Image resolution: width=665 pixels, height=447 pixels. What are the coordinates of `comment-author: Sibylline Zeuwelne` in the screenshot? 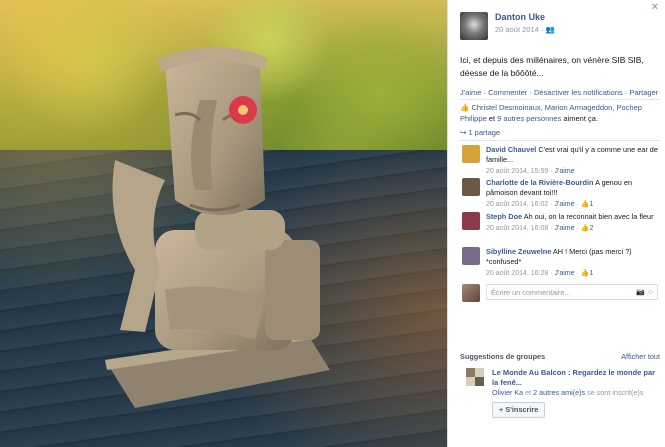 It's located at (518, 251).